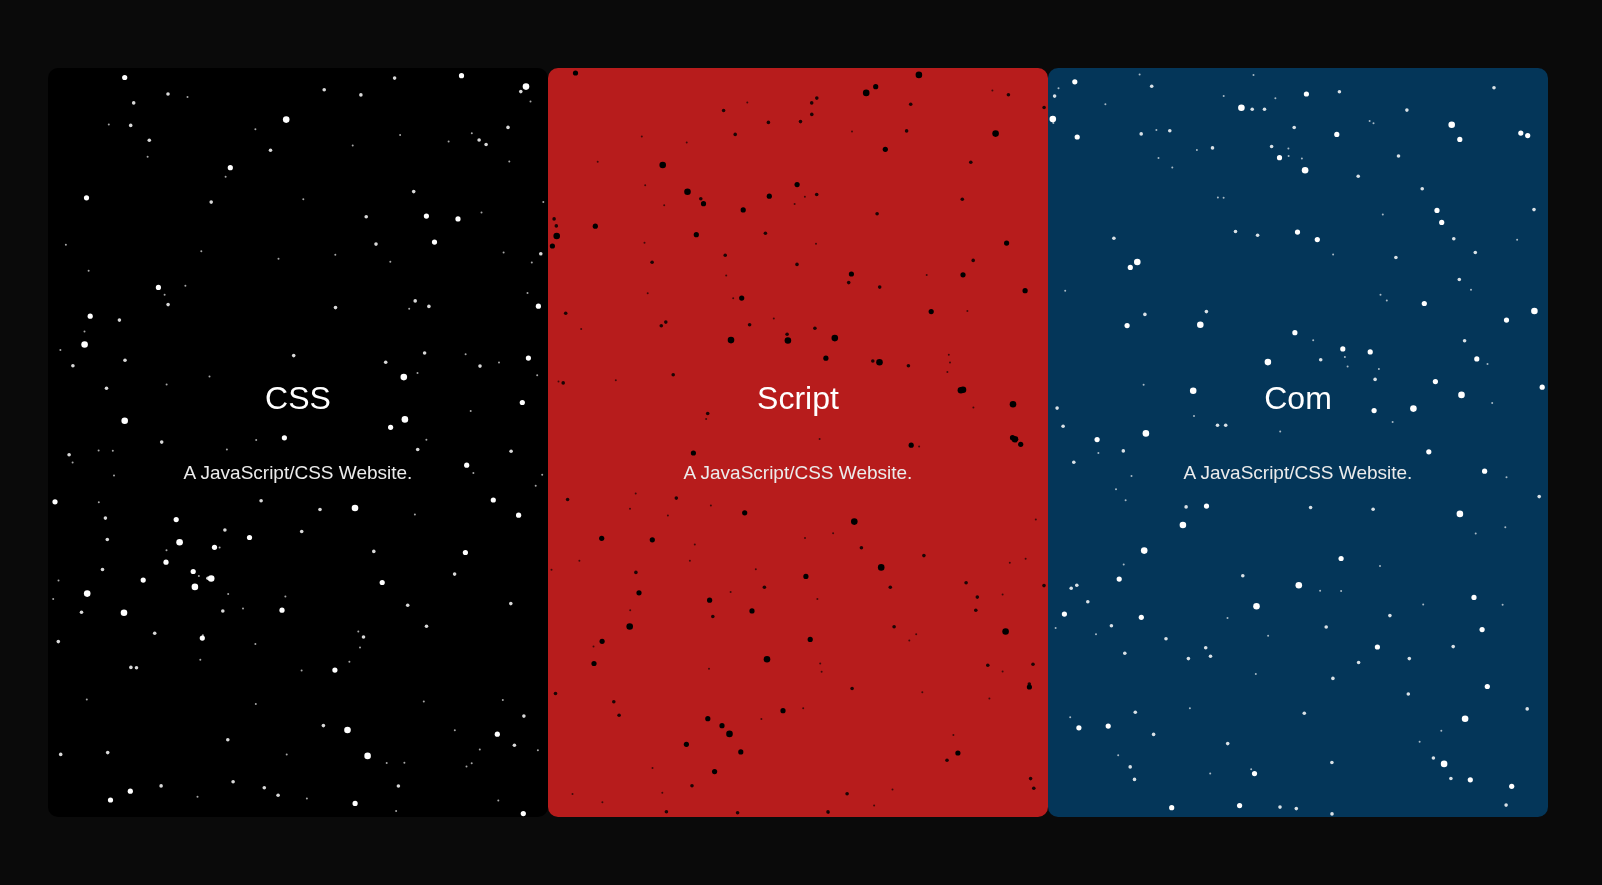 Image resolution: width=1602 pixels, height=885 pixels. What do you see at coordinates (298, 398) in the screenshot?
I see `panel-title: CSS` at bounding box center [298, 398].